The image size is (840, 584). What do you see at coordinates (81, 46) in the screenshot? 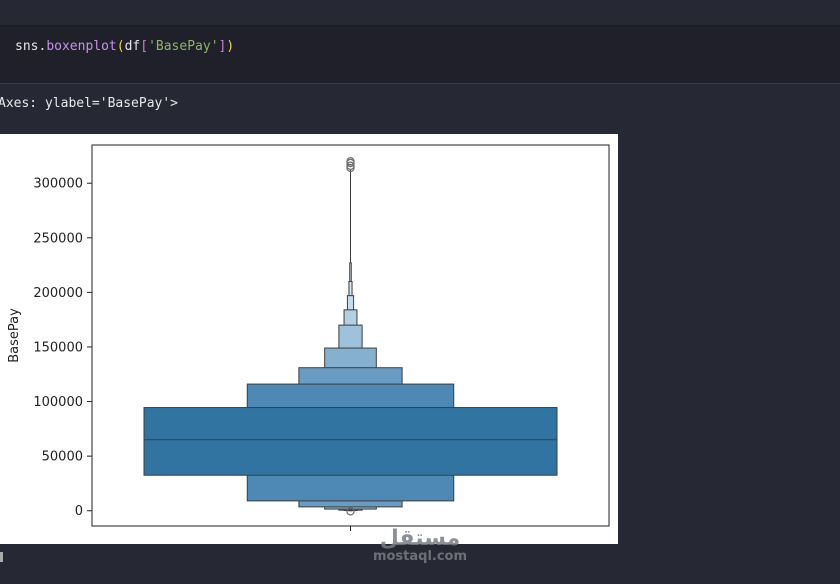
I see `code-function: boxenplot` at bounding box center [81, 46].